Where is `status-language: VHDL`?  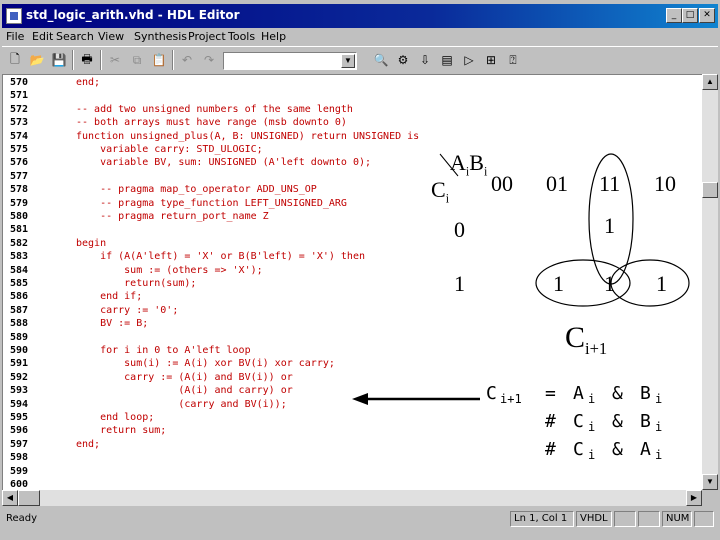 status-language: VHDL is located at coordinates (594, 519).